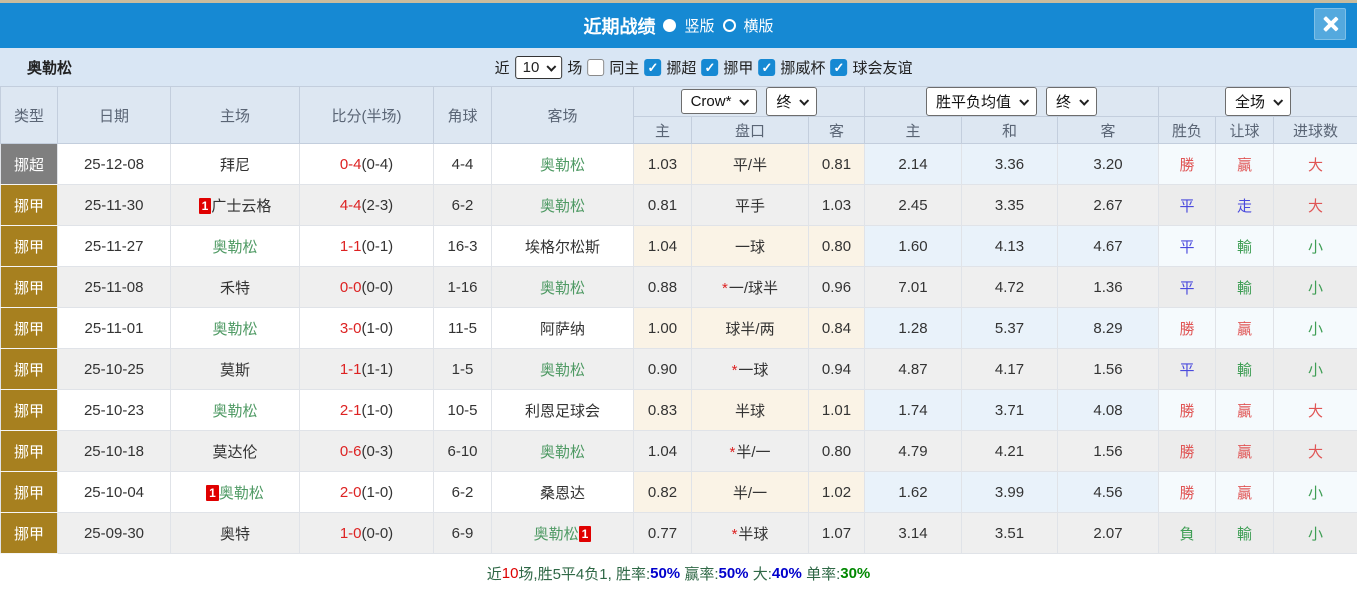 The width and height of the screenshot is (1357, 592). What do you see at coordinates (662, 164) in the screenshot?
I see `home-odds-cell: 1.03` at bounding box center [662, 164].